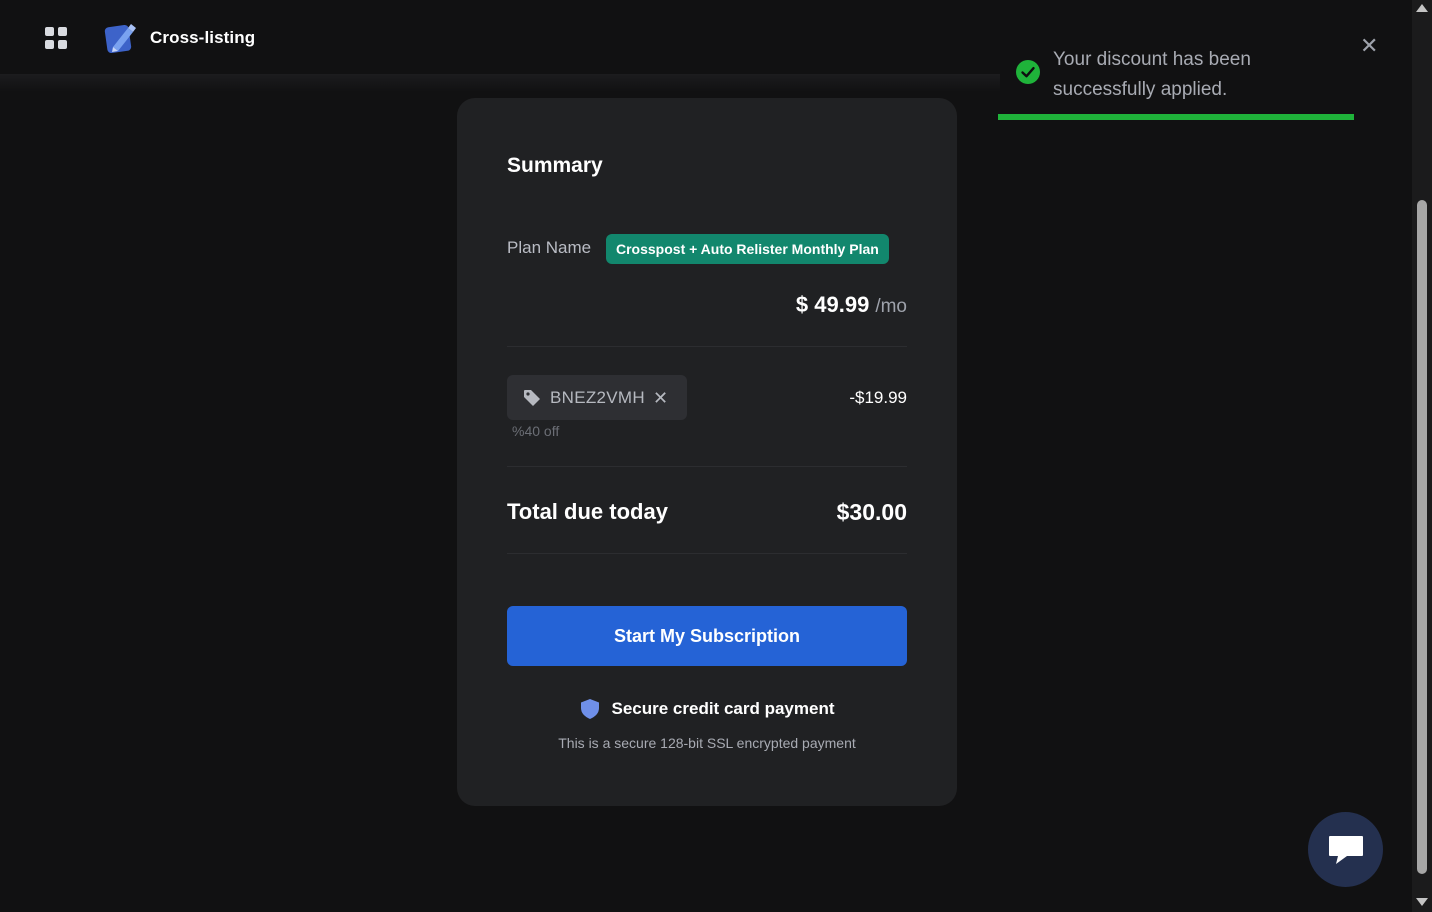  I want to click on grid-icon, so click(56, 38).